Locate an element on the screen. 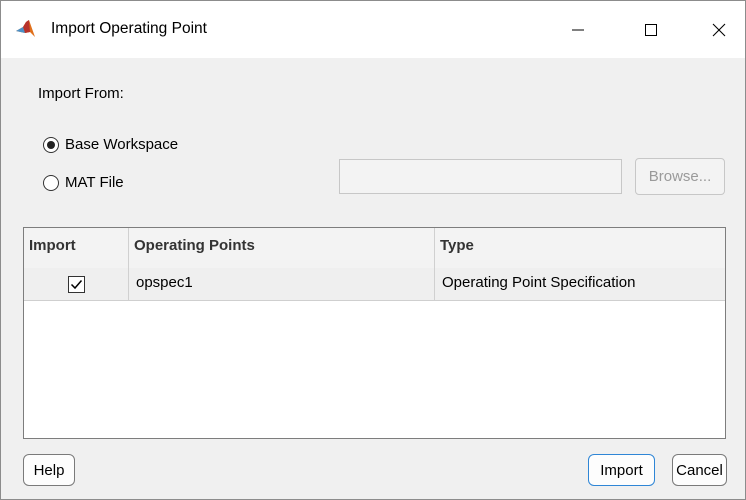 This screenshot has width=746, height=500. help-button: Help is located at coordinates (49, 470).